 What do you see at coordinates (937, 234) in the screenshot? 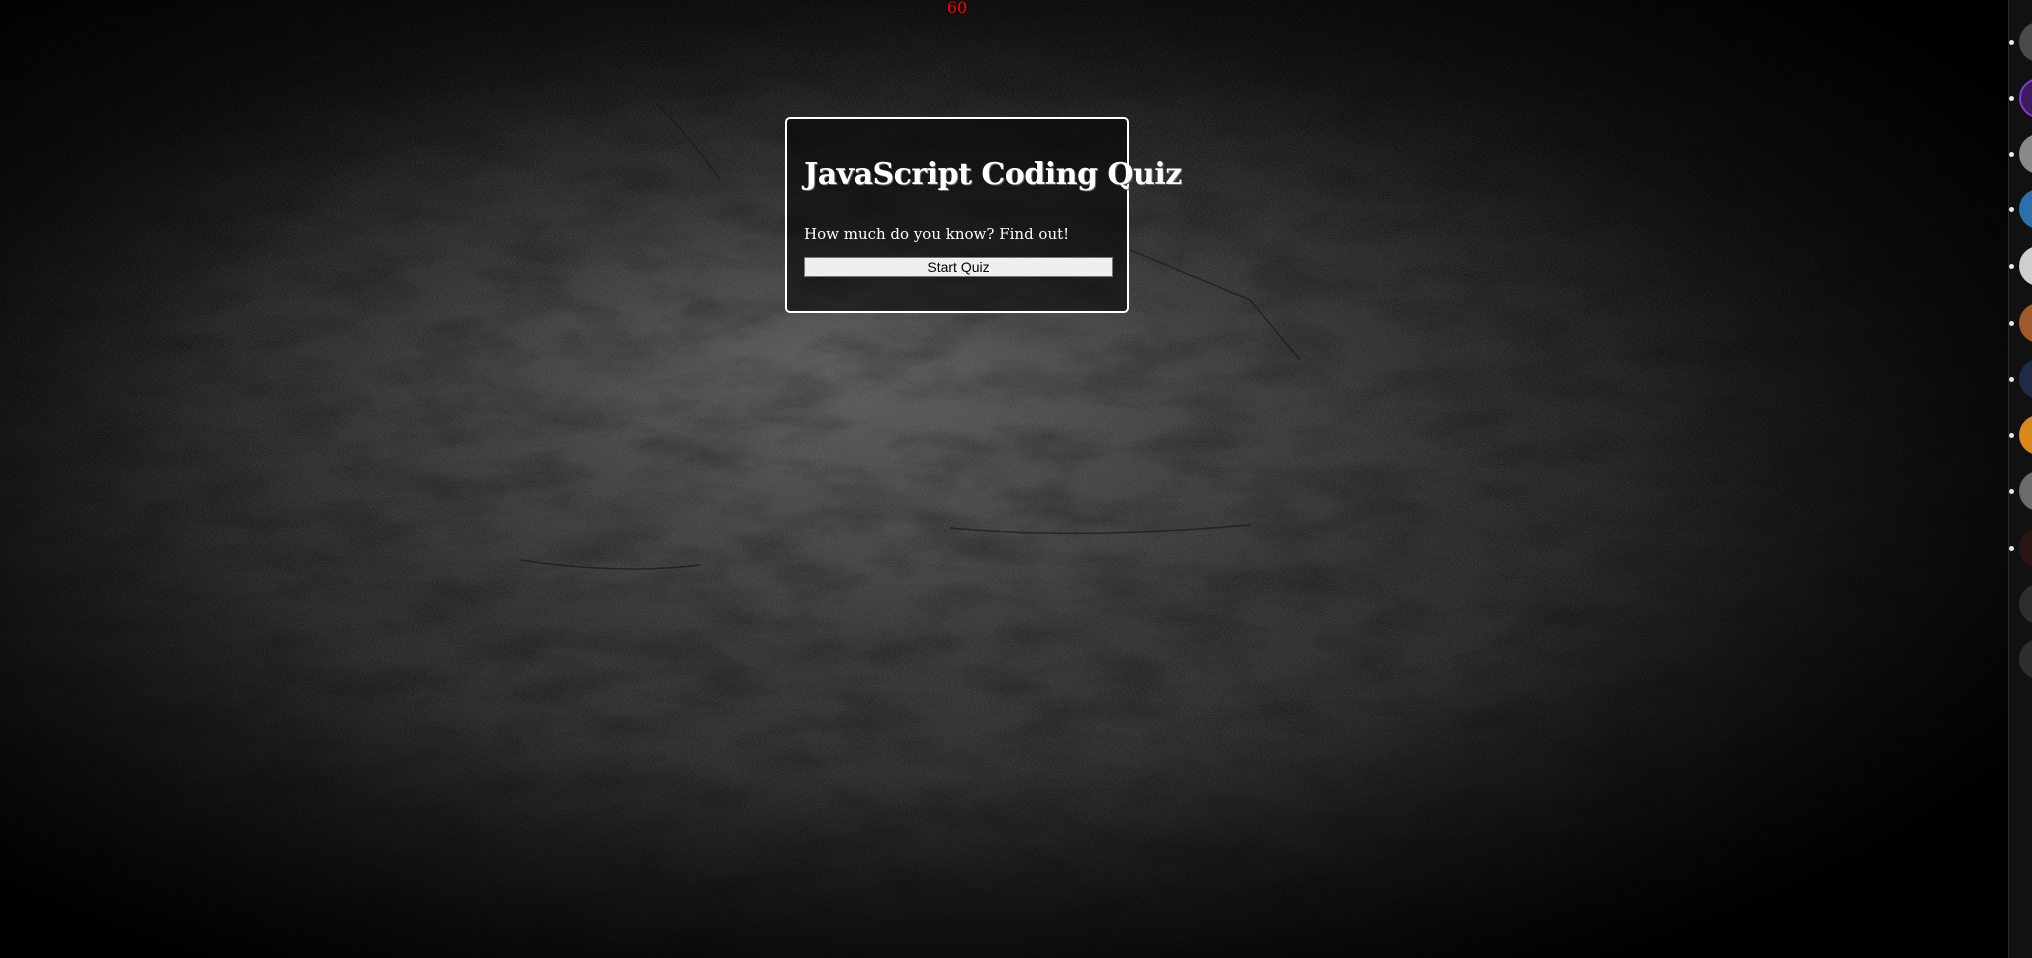
I see `quiz-subtitle: How much do you know? Find out!` at bounding box center [937, 234].